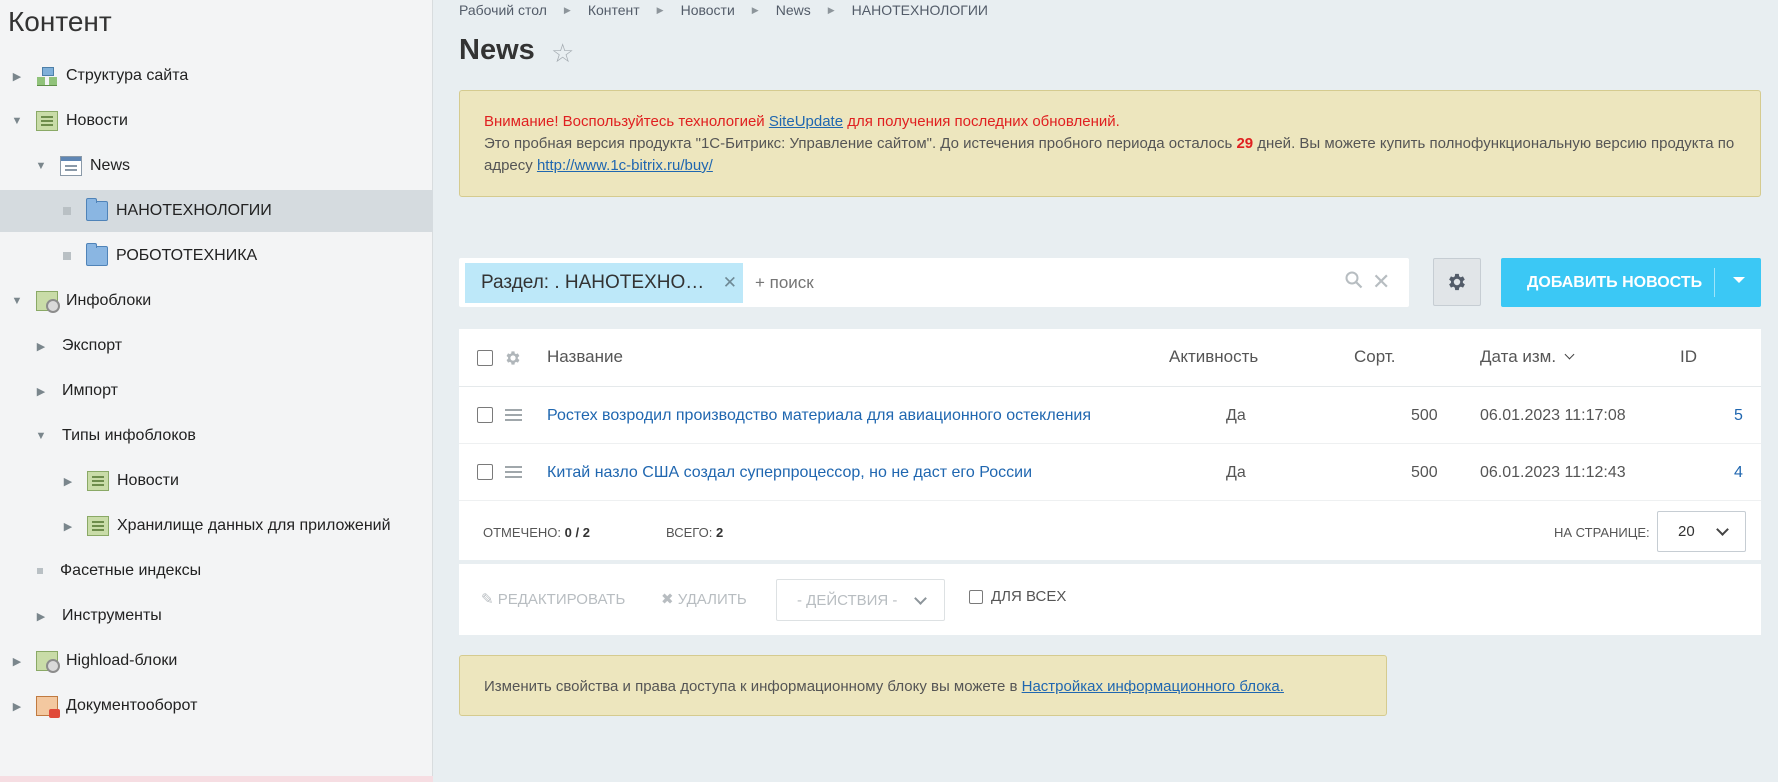 The width and height of the screenshot is (1778, 782). I want to click on sidebar-title: Контент, so click(60, 21).